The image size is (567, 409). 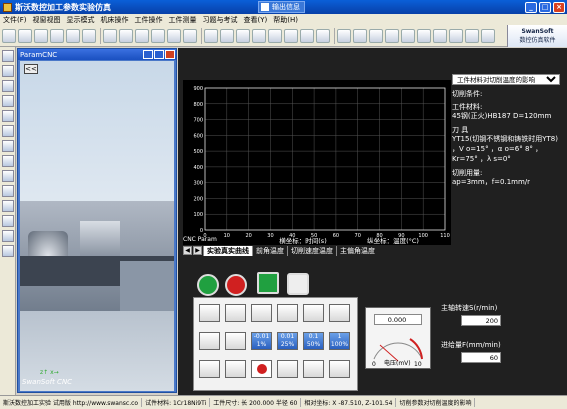 What do you see at coordinates (158, 35) in the screenshot?
I see `toolbar-tool-9-icon` at bounding box center [158, 35].